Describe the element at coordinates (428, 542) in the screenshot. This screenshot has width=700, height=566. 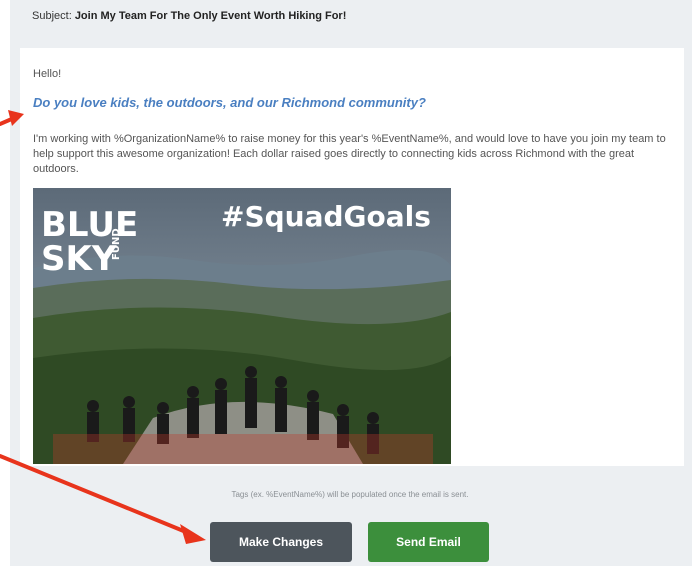
I see `send-email-button: Send Email` at that location.